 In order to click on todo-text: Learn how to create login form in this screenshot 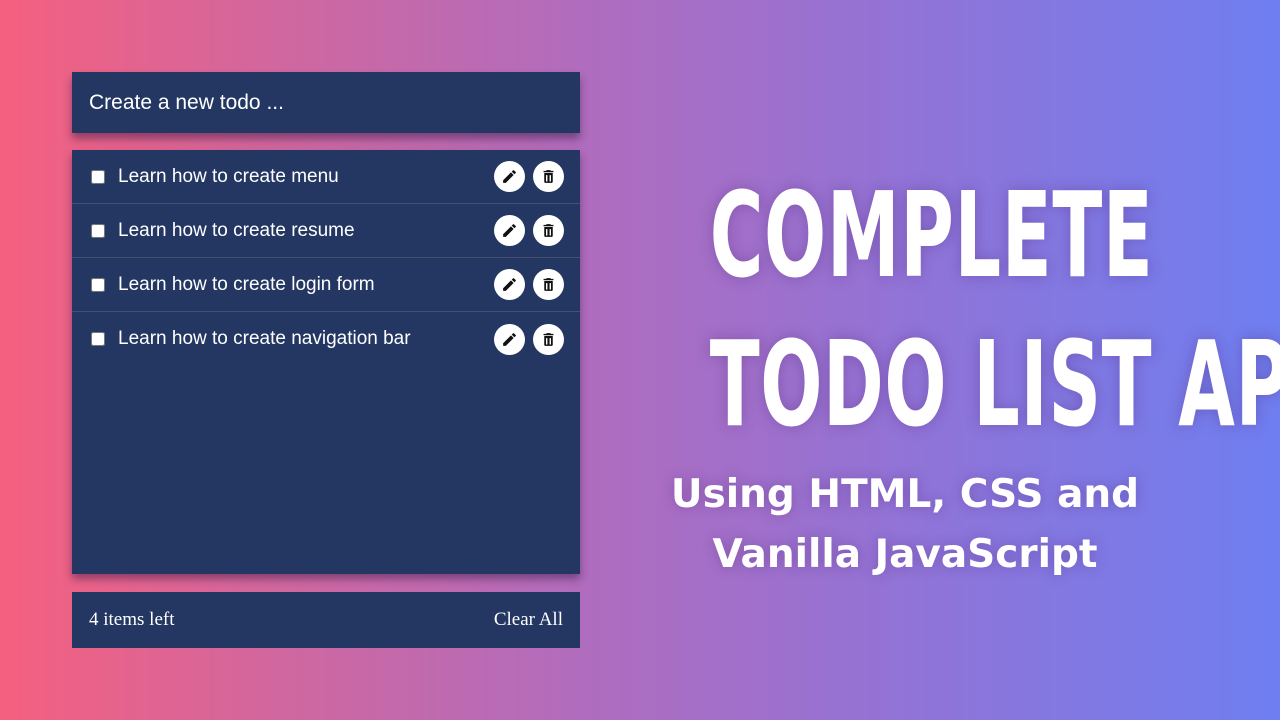, I will do `click(246, 284)`.